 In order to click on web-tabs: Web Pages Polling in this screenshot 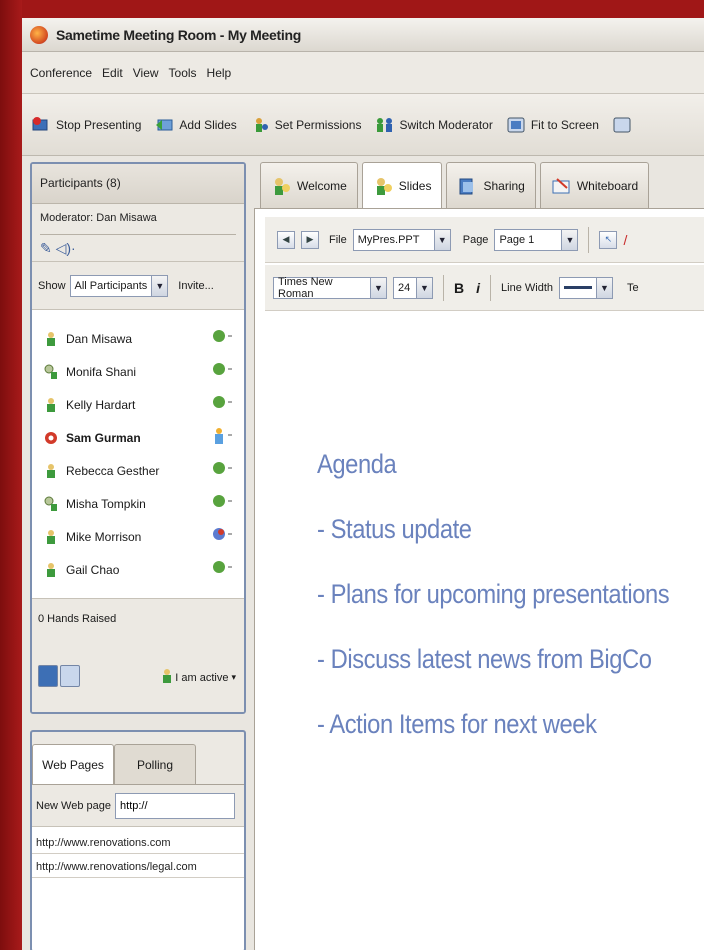, I will do `click(114, 764)`.